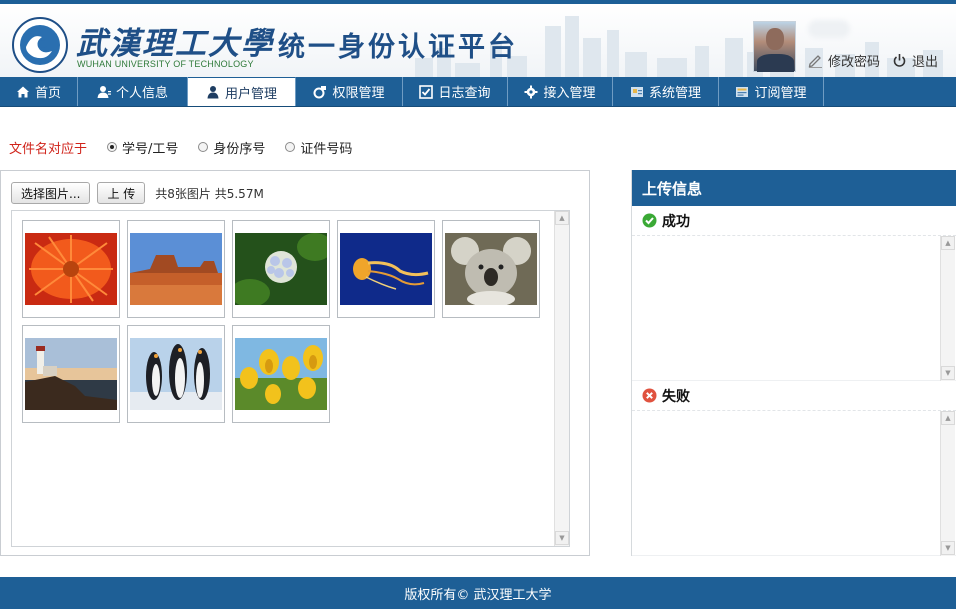  I want to click on nav-item-label: 系统管理, so click(674, 93).